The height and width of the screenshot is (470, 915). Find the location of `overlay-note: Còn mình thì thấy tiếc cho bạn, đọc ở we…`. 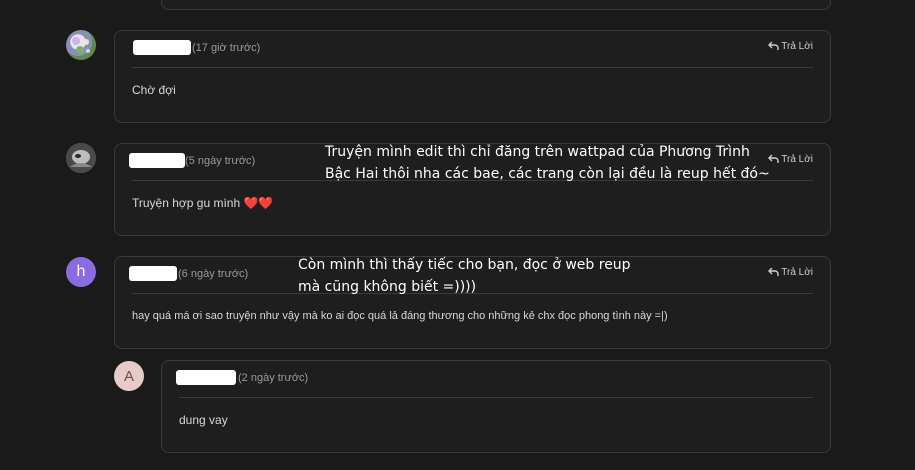

overlay-note: Còn mình thì thấy tiếc cho bạn, đọc ở we… is located at coordinates (464, 276).